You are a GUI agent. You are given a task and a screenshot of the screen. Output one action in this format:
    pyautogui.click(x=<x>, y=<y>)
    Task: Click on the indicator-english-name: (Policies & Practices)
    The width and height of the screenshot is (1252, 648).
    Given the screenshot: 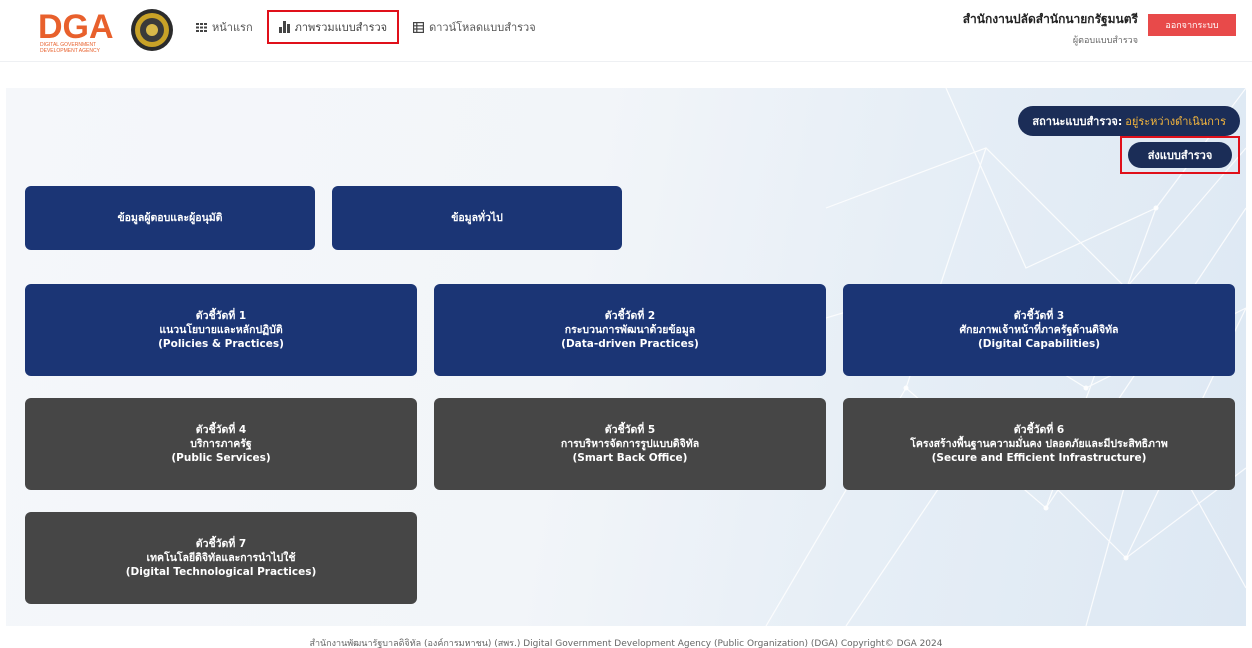 What is the action you would take?
    pyautogui.click(x=221, y=344)
    